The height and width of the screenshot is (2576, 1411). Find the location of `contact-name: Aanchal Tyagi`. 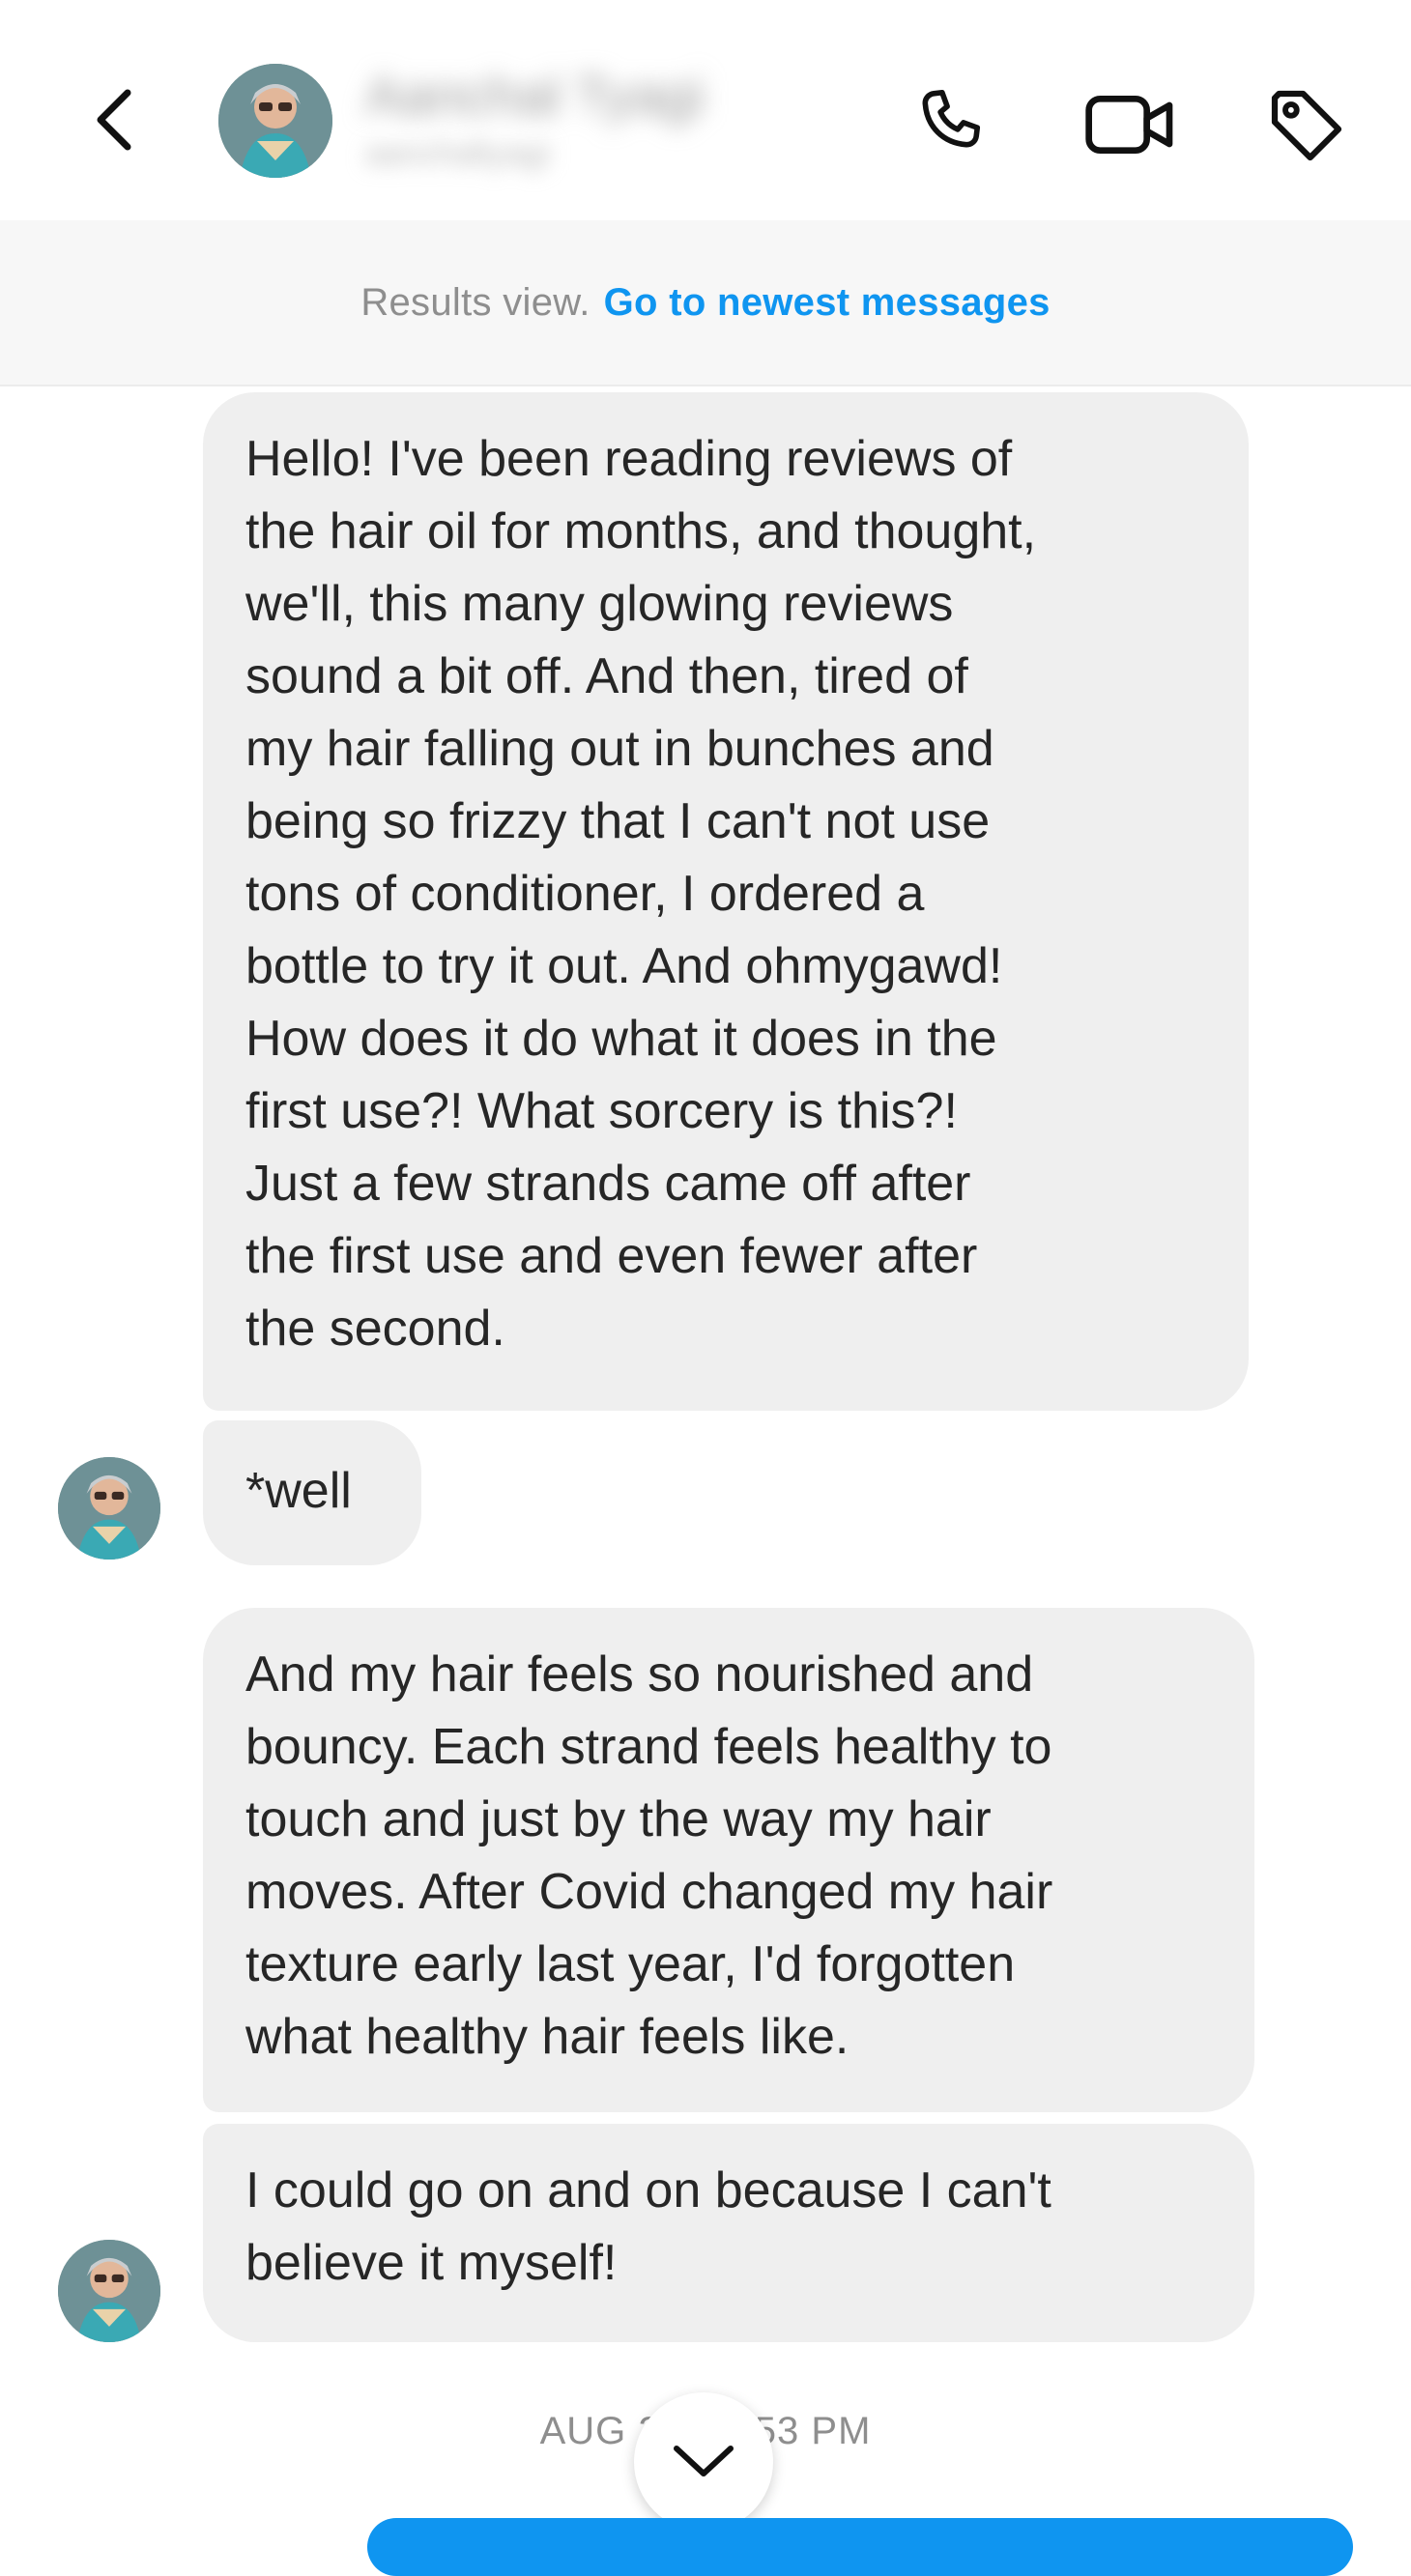

contact-name: Aanchal Tyagi is located at coordinates (535, 96).